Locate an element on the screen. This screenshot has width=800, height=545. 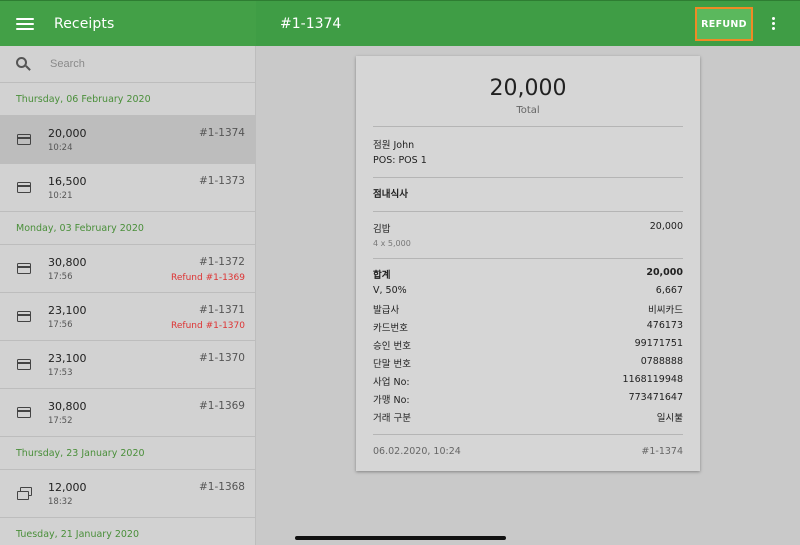
receipt-detail-app-bar: #1-1374 REFUND is located at coordinates (528, 23).